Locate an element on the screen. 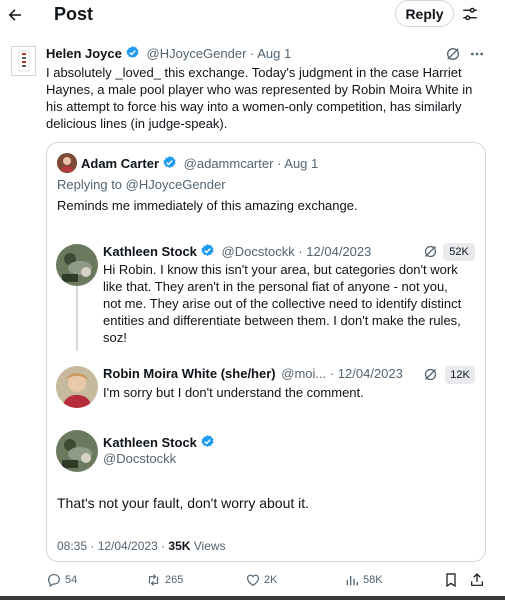 The image size is (505, 600). post-header: Helen Joyce @HJoyceGender · Aug 1 is located at coordinates (168, 53).